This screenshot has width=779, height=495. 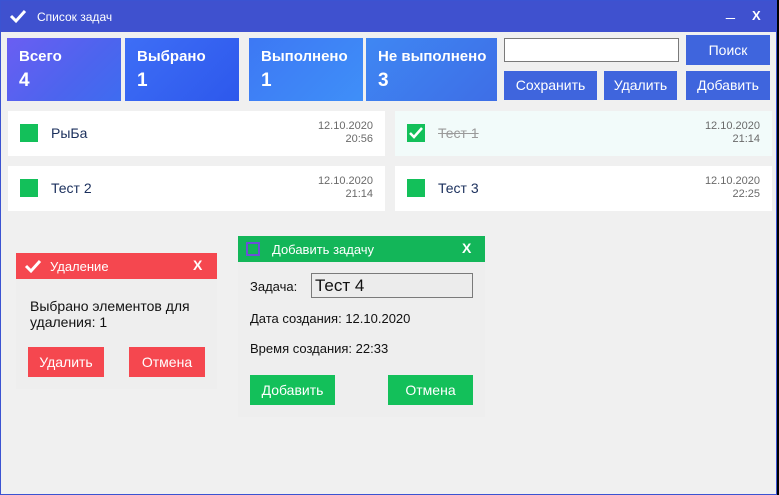 What do you see at coordinates (304, 56) in the screenshot?
I see `stat-done-label: Выполнено` at bounding box center [304, 56].